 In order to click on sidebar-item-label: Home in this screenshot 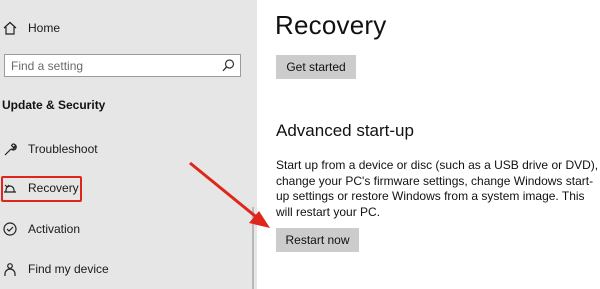, I will do `click(44, 28)`.